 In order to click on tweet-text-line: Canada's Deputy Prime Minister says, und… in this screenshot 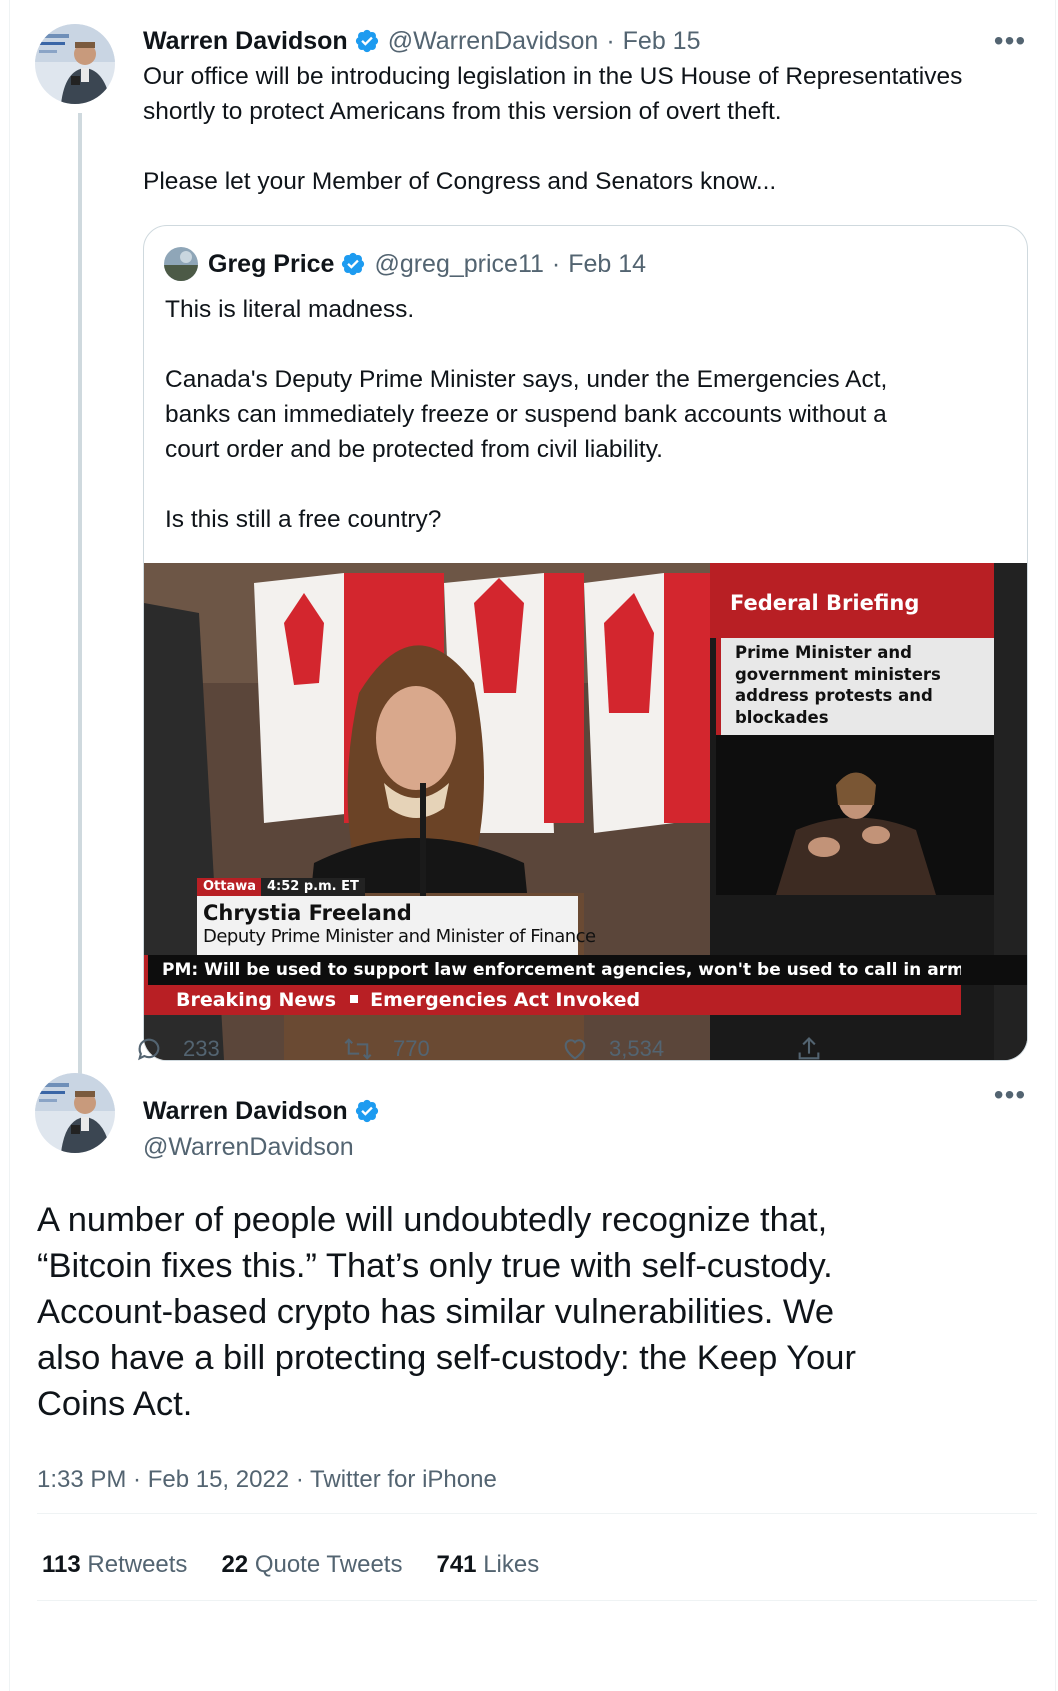, I will do `click(526, 379)`.